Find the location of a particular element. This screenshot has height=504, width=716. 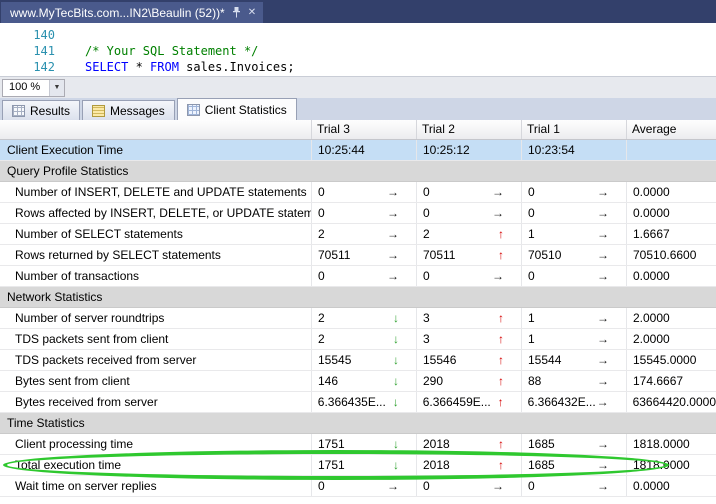

stat-label: Client Execution Time is located at coordinates (156, 150).